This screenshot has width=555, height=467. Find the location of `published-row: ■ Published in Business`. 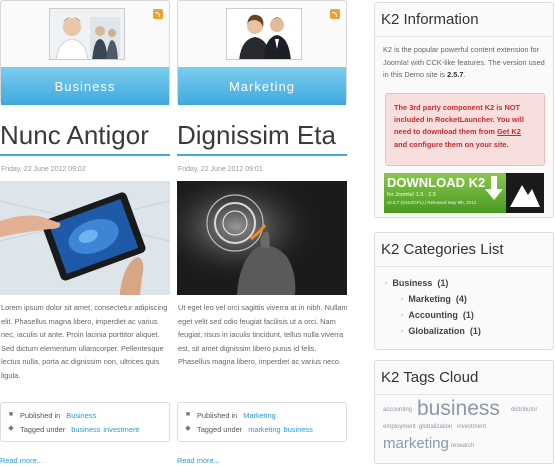

published-row: ■ Published in Business is located at coordinates (85, 415).